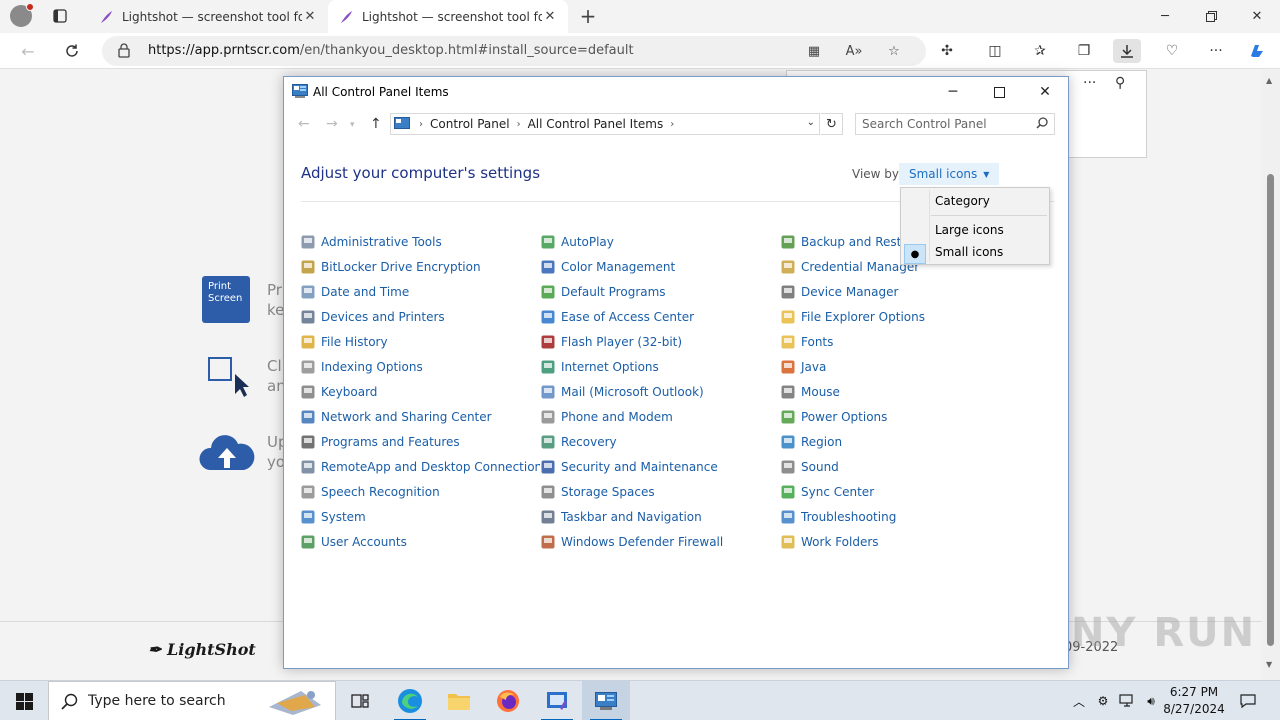  Describe the element at coordinates (557, 700) in the screenshot. I see `lightshot-app-icon` at that location.